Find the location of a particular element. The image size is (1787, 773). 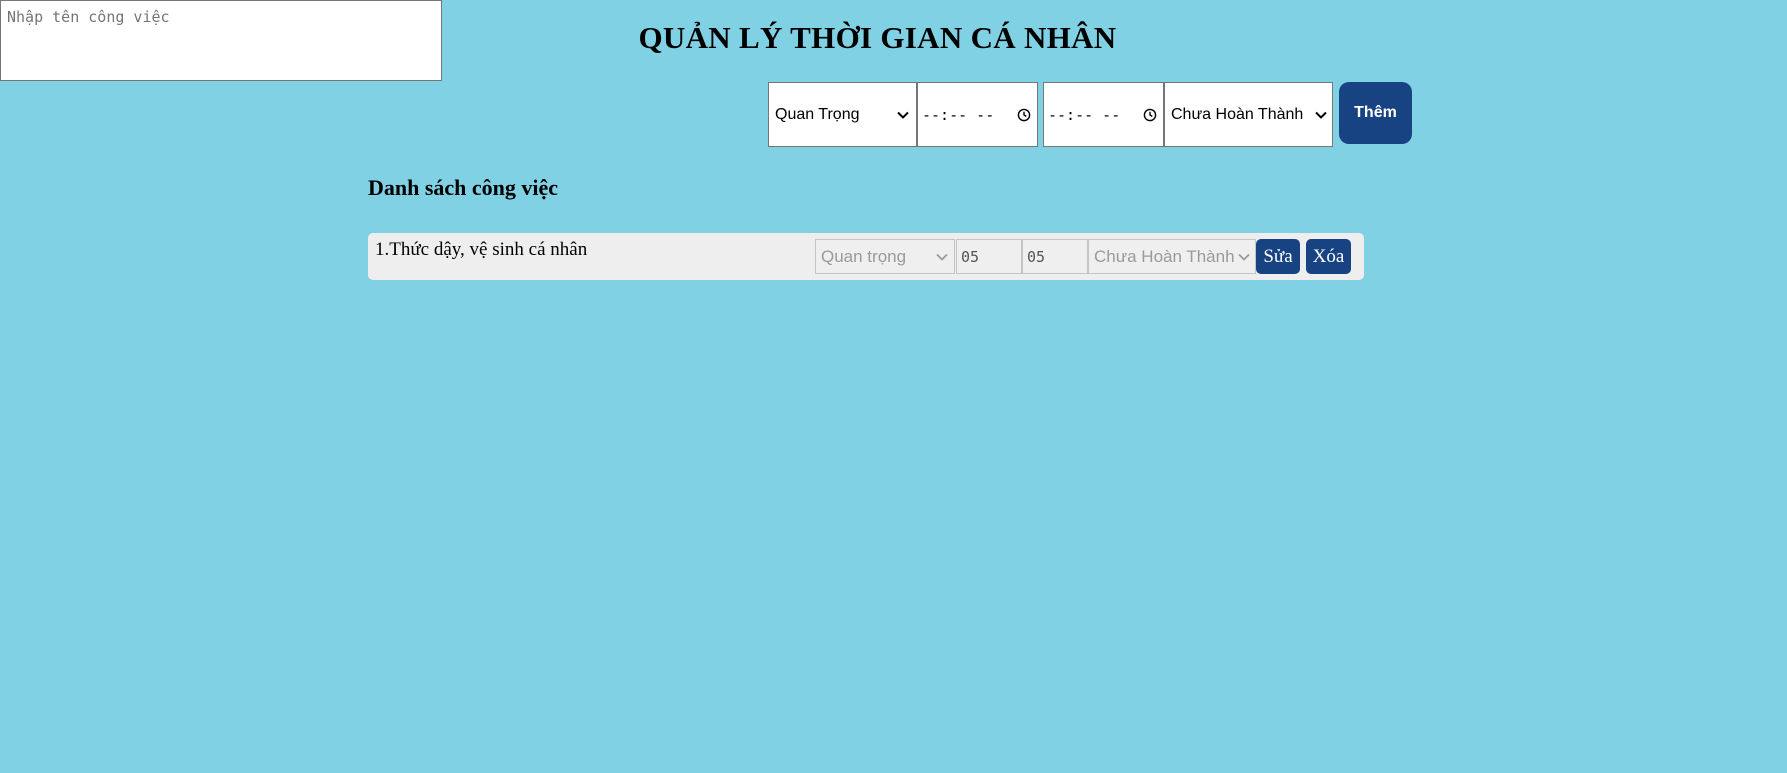

priority-select: Quan Trọng is located at coordinates (842, 114).